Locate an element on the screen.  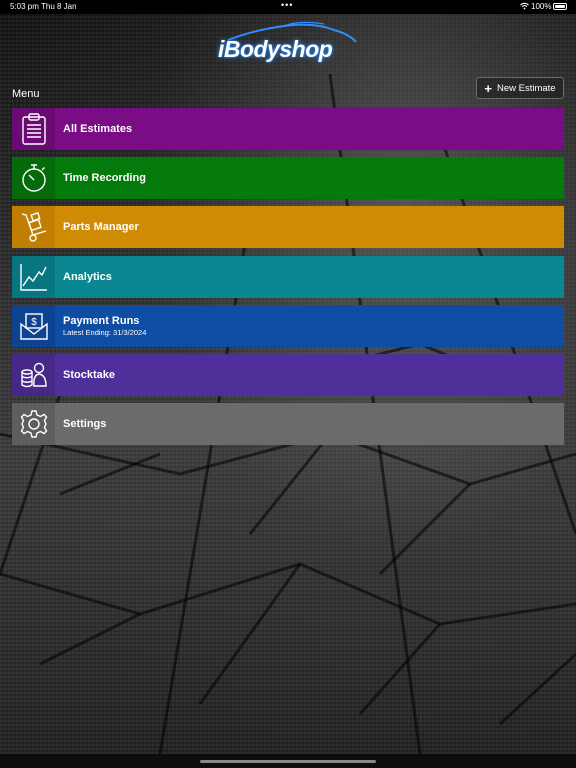
battery-icon is located at coordinates (560, 6).